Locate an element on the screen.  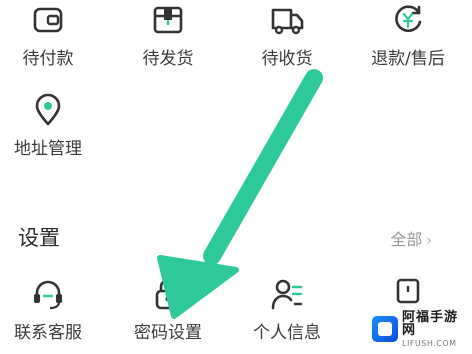
order-item-label: 待发货 is located at coordinates (168, 59).